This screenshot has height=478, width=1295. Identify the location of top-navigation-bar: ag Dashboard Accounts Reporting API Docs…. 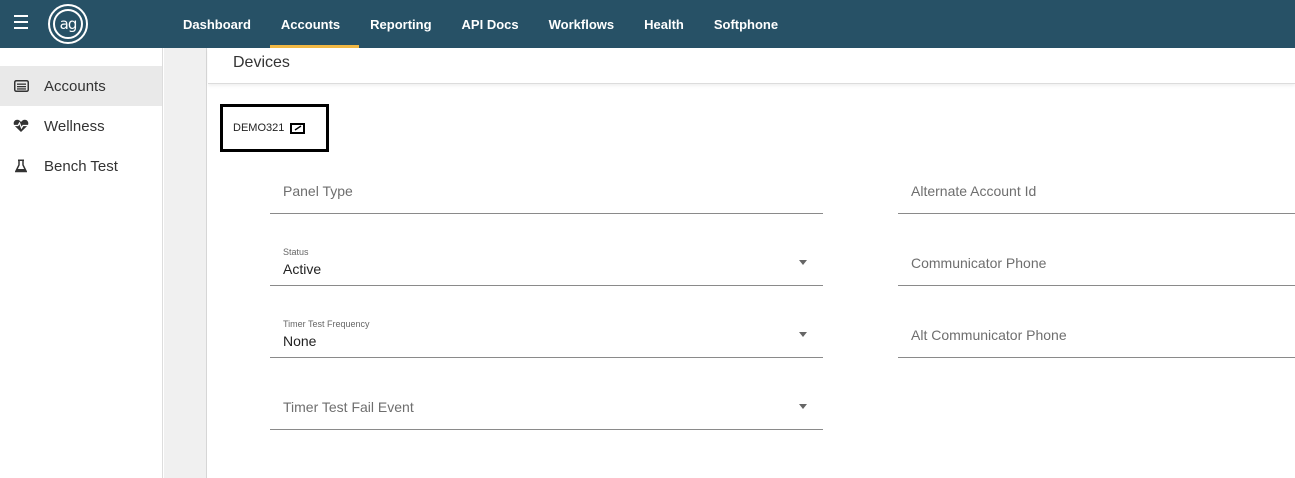
(647, 24).